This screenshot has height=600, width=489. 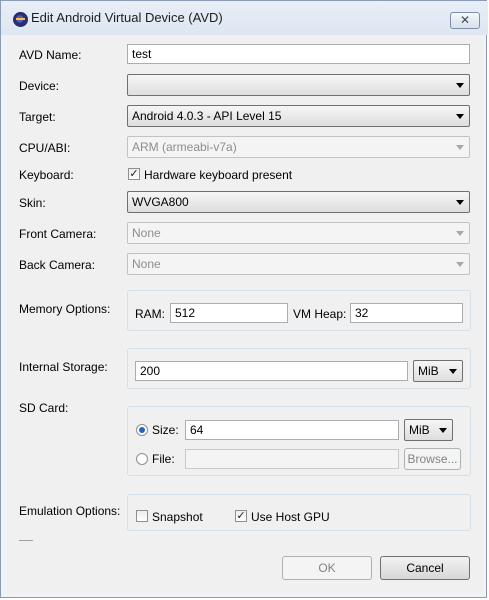 What do you see at coordinates (32, 203) in the screenshot?
I see `skin-label: Skin:` at bounding box center [32, 203].